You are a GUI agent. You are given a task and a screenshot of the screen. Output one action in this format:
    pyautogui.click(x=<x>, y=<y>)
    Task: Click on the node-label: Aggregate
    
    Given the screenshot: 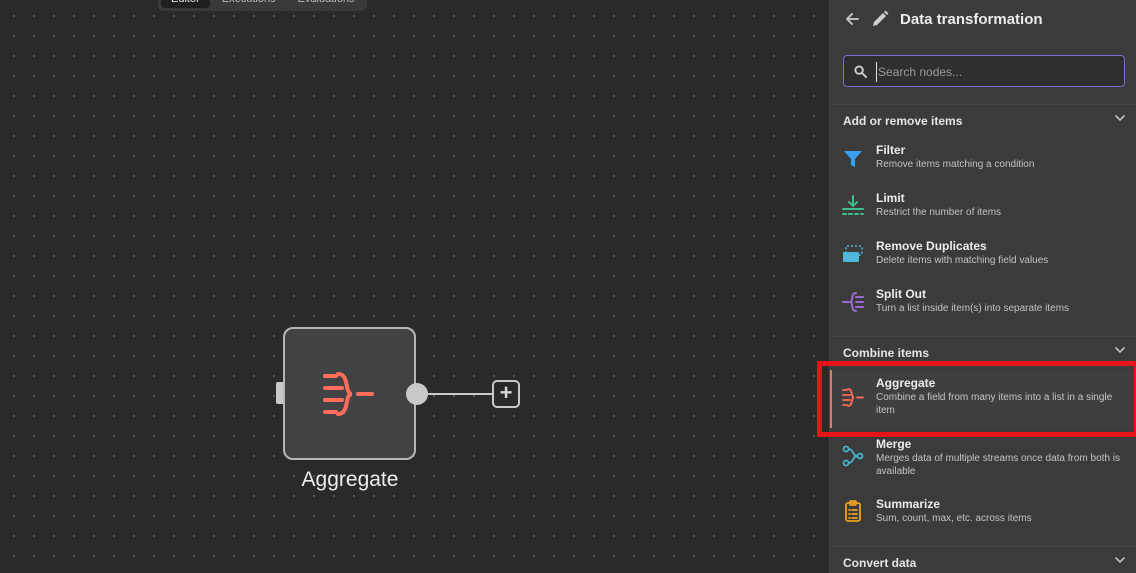 What is the action you would take?
    pyautogui.click(x=350, y=479)
    